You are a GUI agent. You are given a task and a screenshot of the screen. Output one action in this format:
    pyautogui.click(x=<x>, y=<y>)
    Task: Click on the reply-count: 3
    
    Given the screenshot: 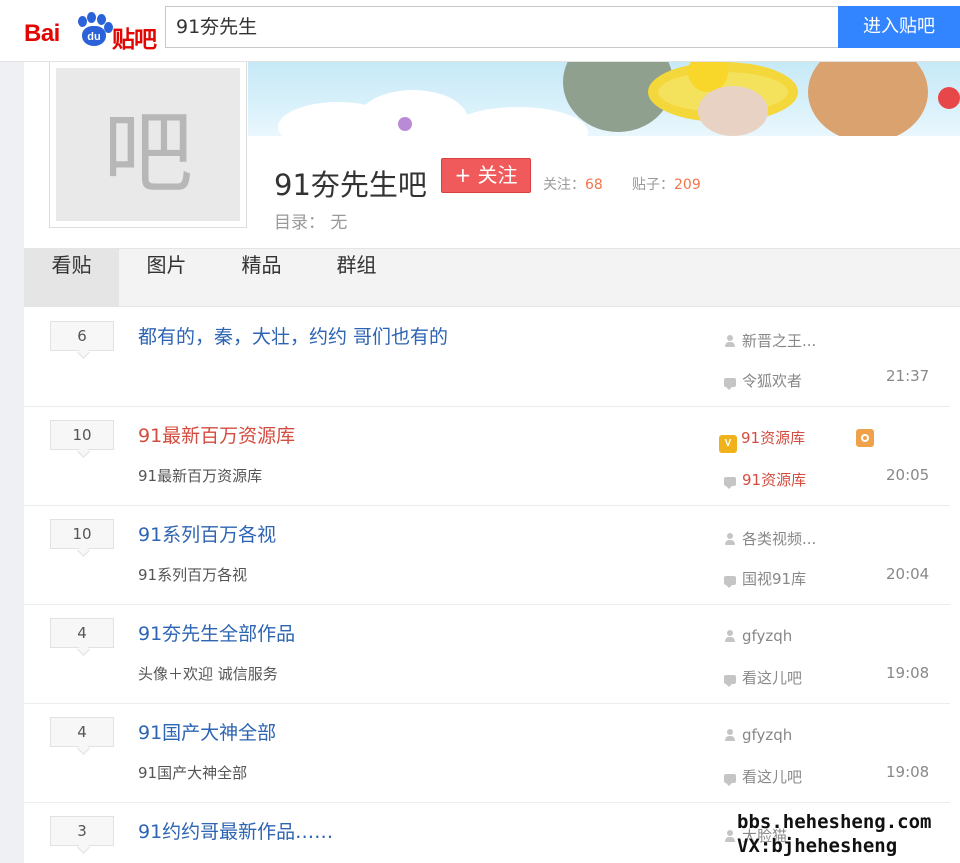 What is the action you would take?
    pyautogui.click(x=82, y=831)
    